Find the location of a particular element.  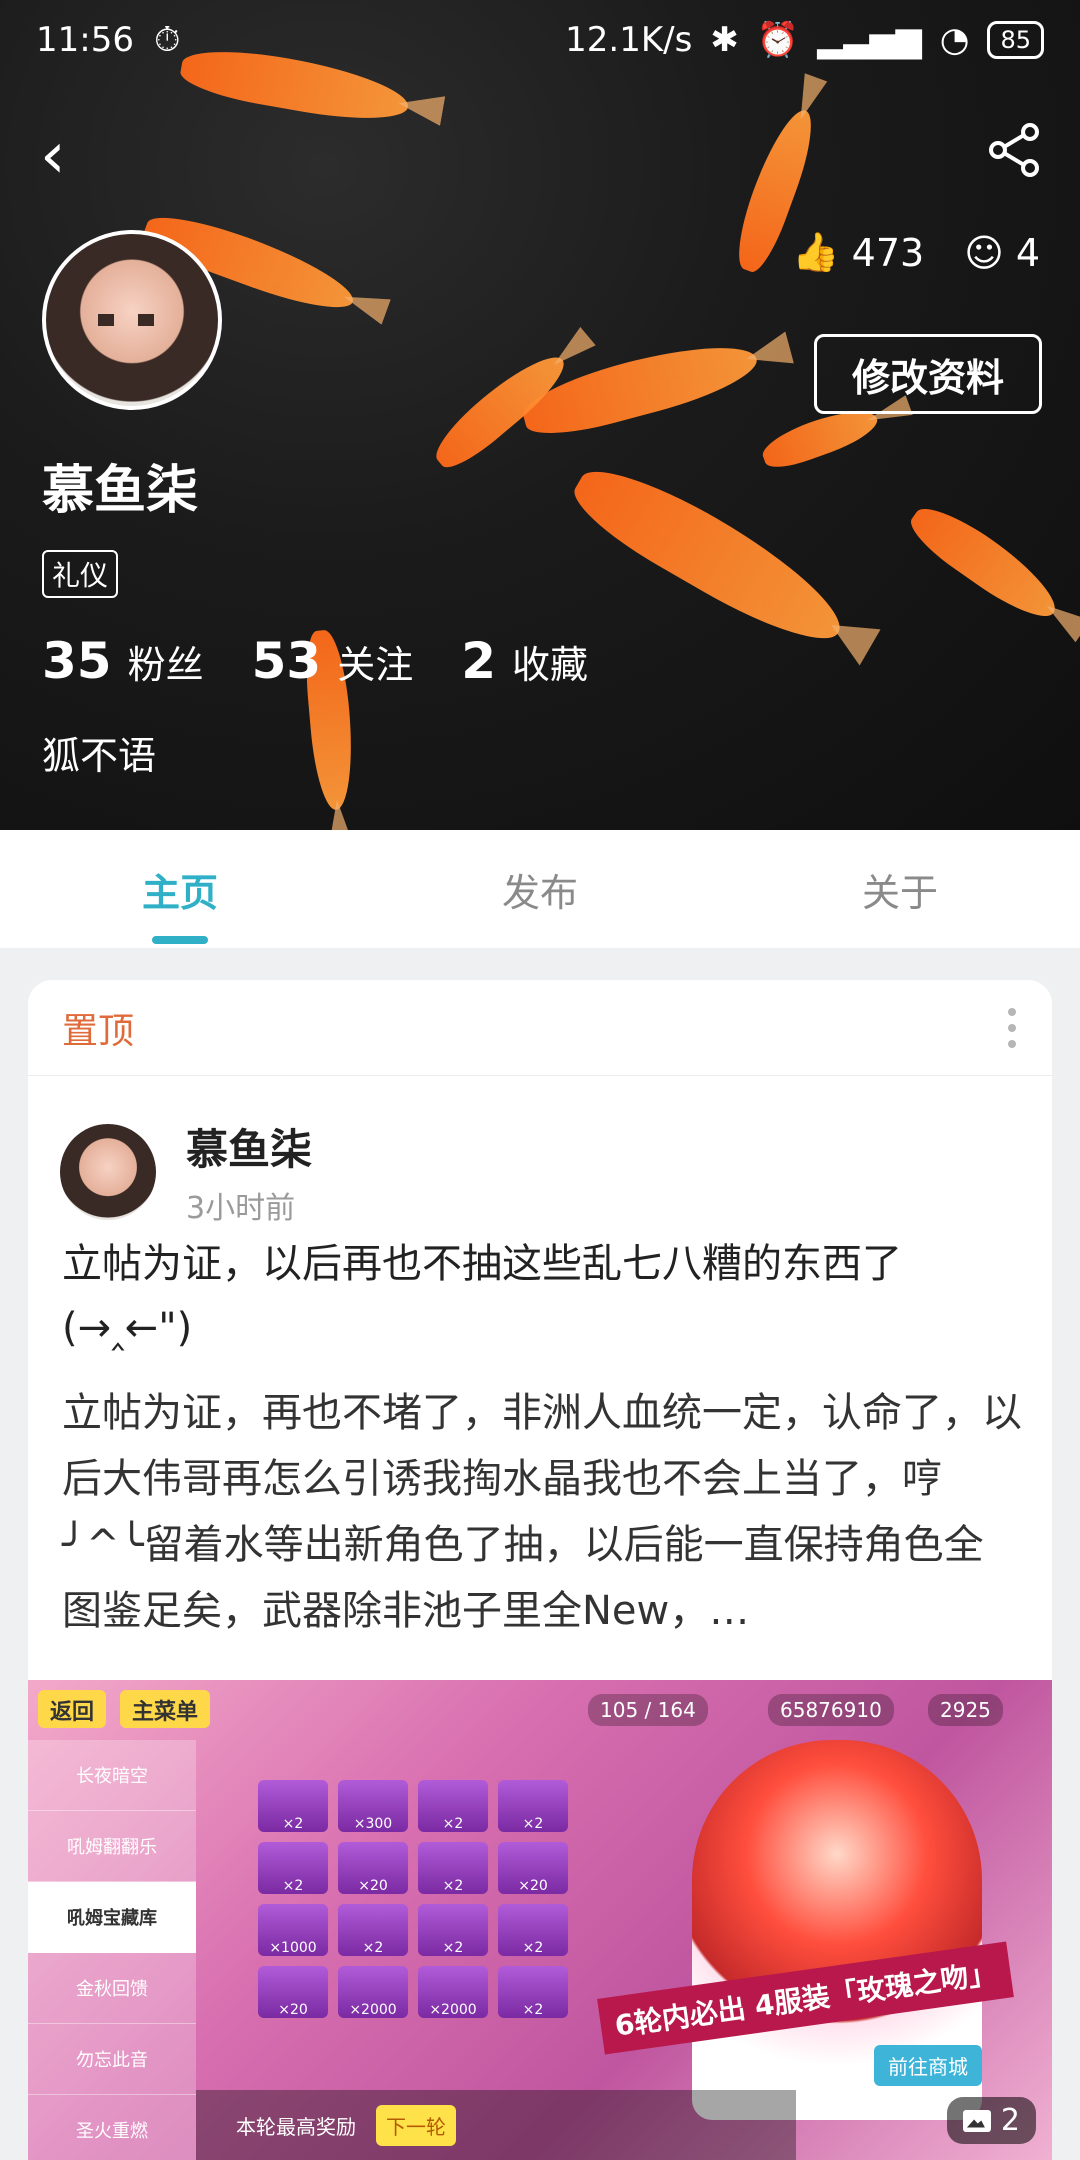

network-speed: 12.1K/s is located at coordinates (629, 40).